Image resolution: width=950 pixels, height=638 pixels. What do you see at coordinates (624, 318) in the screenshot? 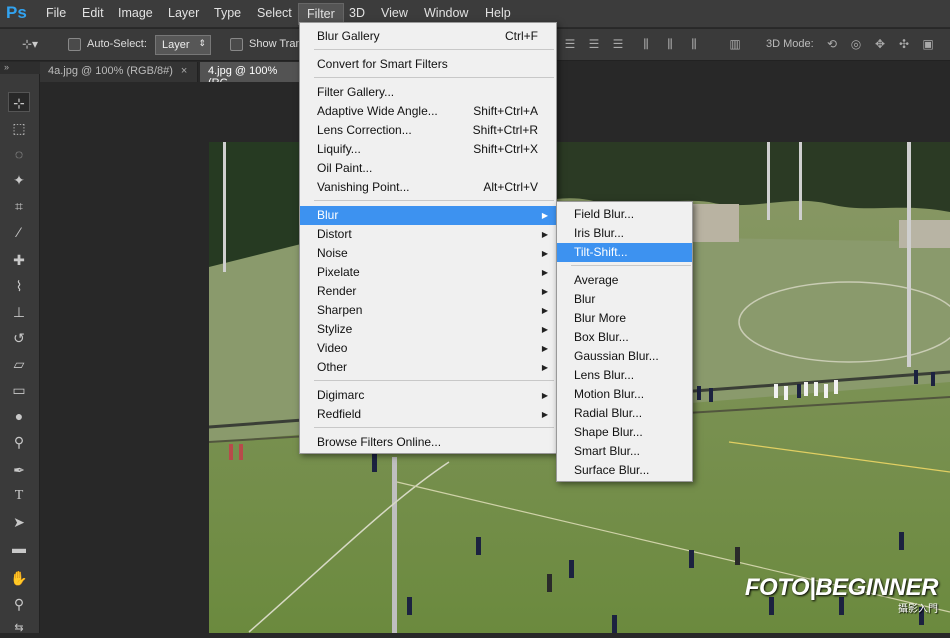
I see `menu-item-blur-more: Blur More` at bounding box center [624, 318].